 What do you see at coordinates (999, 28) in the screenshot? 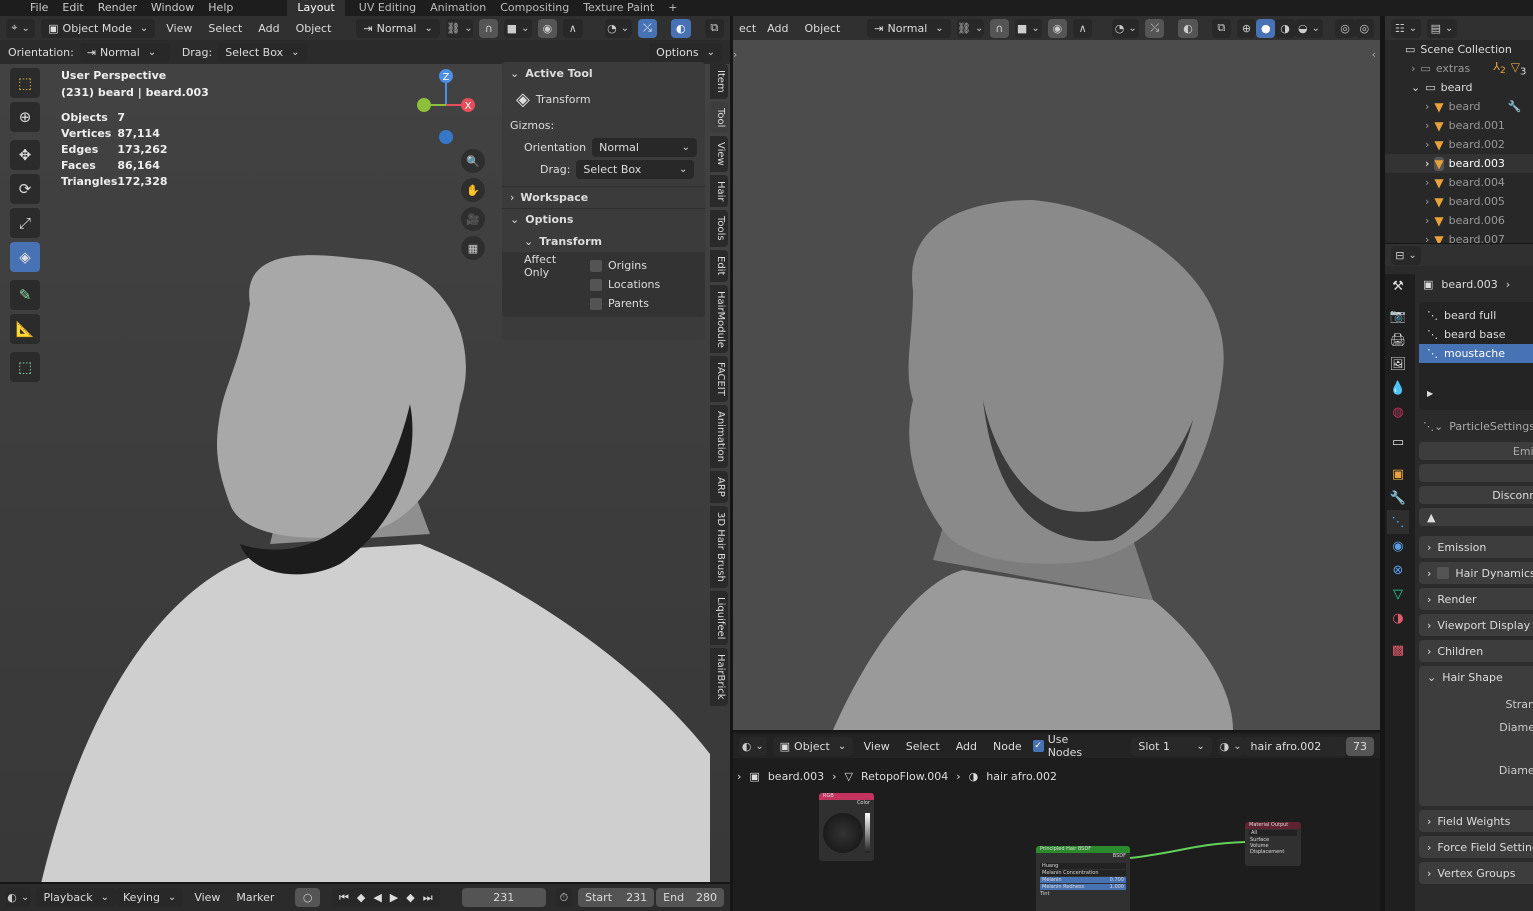
I see `snap-icon: ∩` at bounding box center [999, 28].